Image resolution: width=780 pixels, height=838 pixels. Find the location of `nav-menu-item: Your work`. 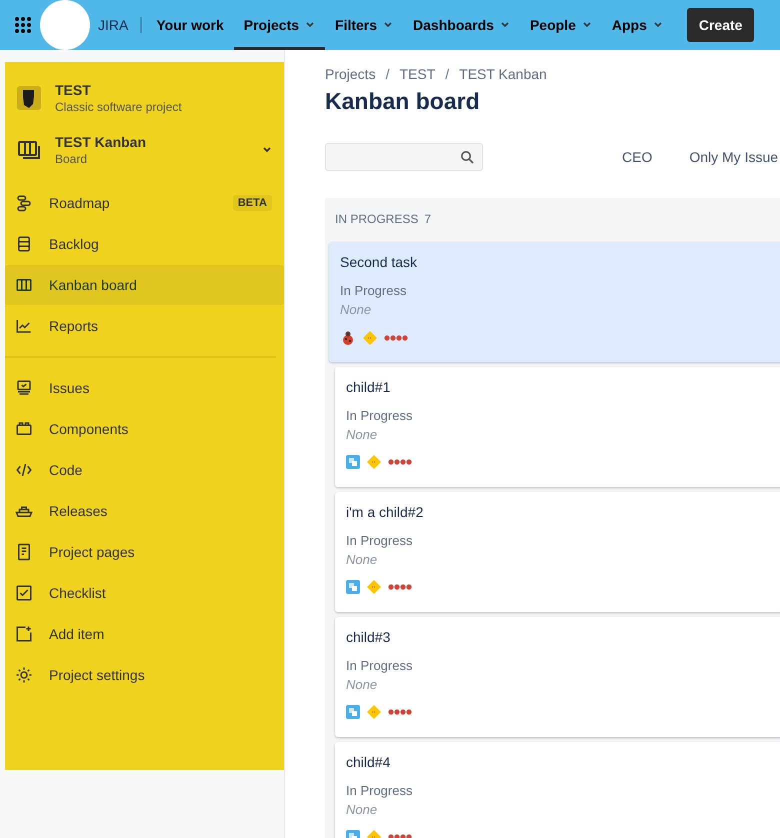

nav-menu-item: Your work is located at coordinates (190, 25).